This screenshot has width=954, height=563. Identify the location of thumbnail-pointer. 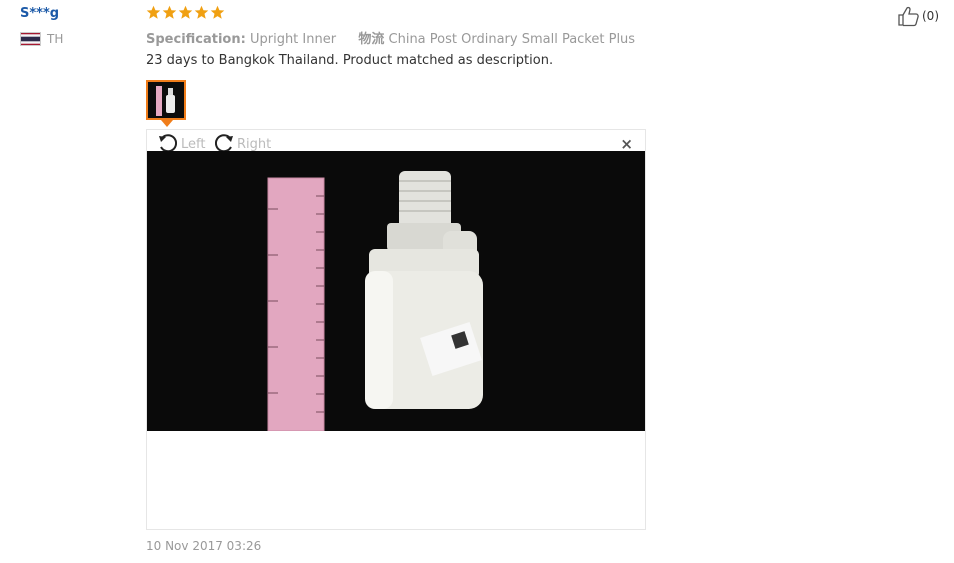
(167, 123).